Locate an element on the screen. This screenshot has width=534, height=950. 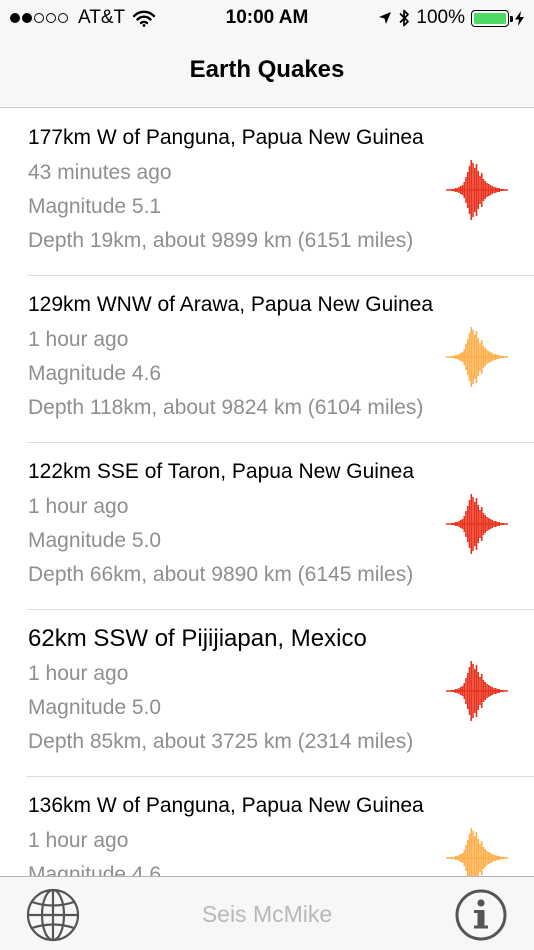
quake-depth: Depth 85km, about 3725 km (2314 miles) is located at coordinates (221, 741).